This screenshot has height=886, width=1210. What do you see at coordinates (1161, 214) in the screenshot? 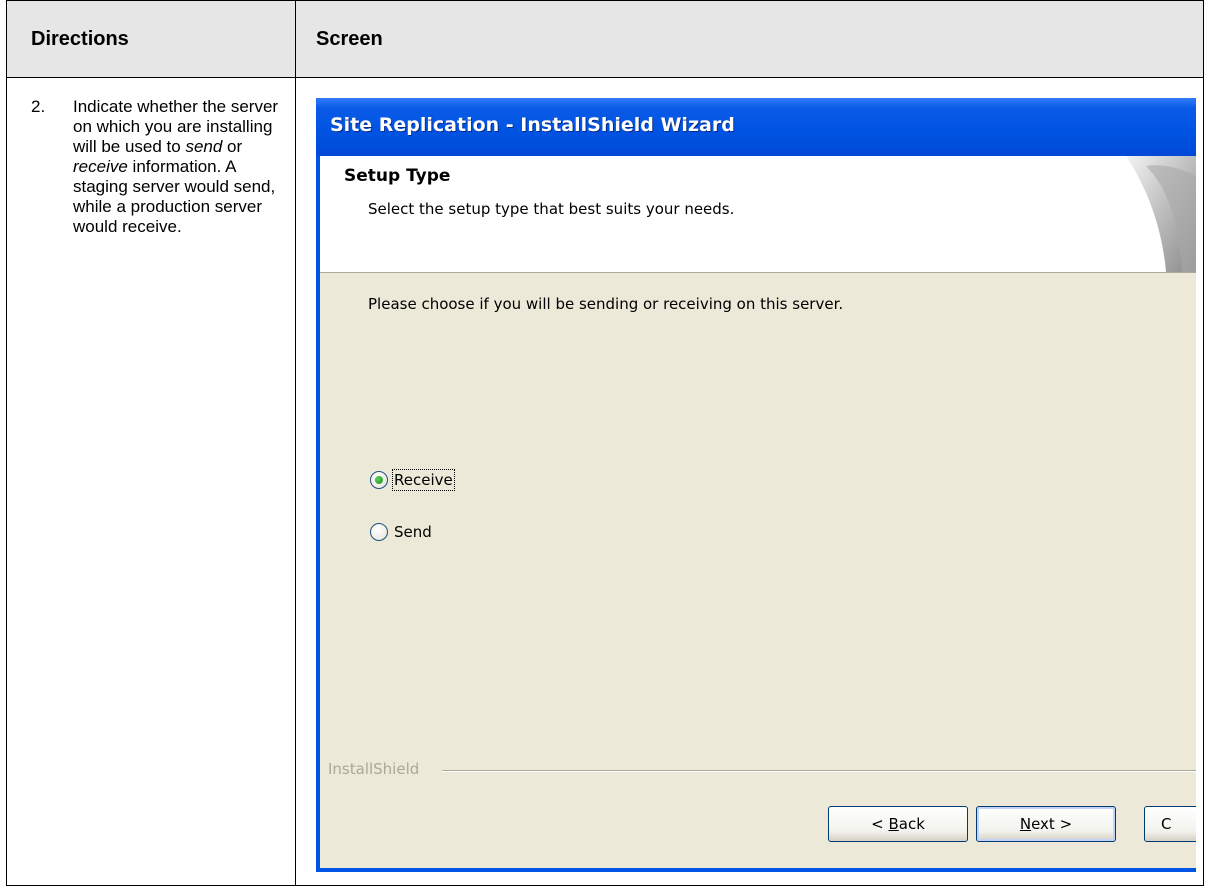
I see `page-curl-graphic` at bounding box center [1161, 214].